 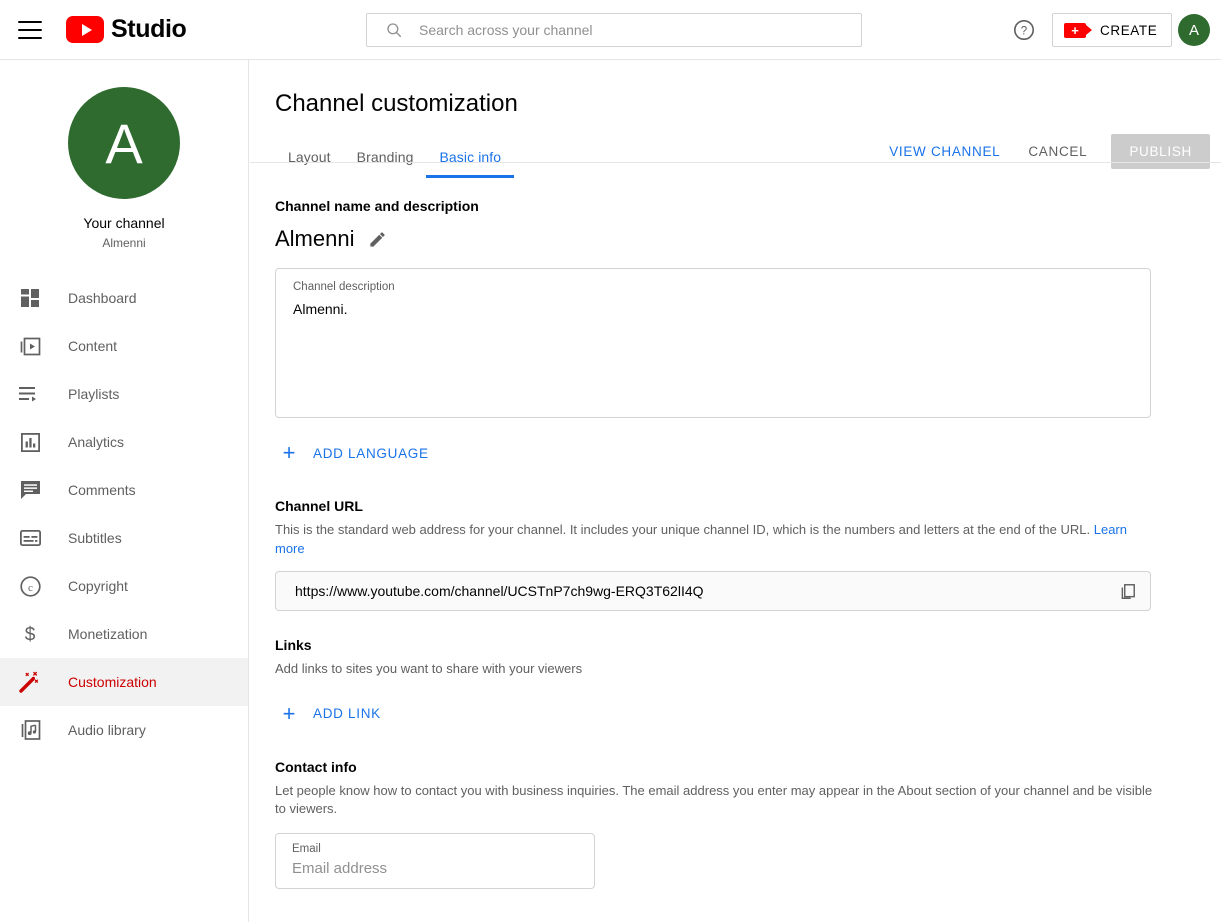 I want to click on sidebar-item-label: Content, so click(x=93, y=346).